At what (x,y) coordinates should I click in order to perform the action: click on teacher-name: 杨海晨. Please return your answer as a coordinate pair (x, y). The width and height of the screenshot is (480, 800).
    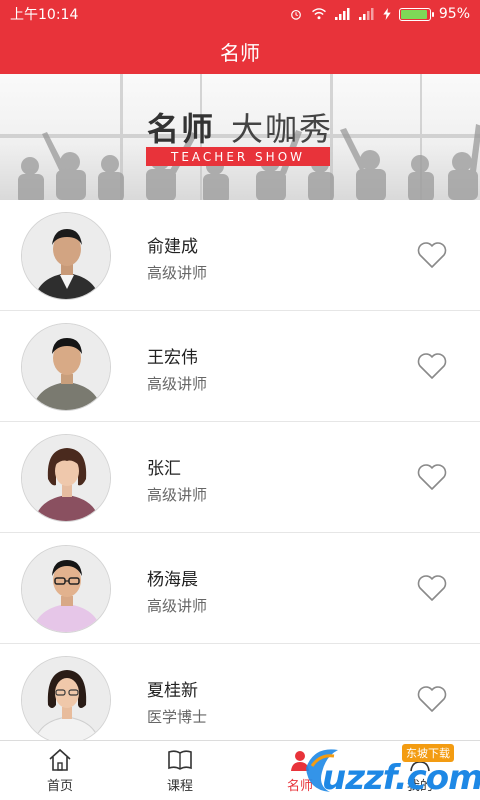
    Looking at the image, I should click on (172, 580).